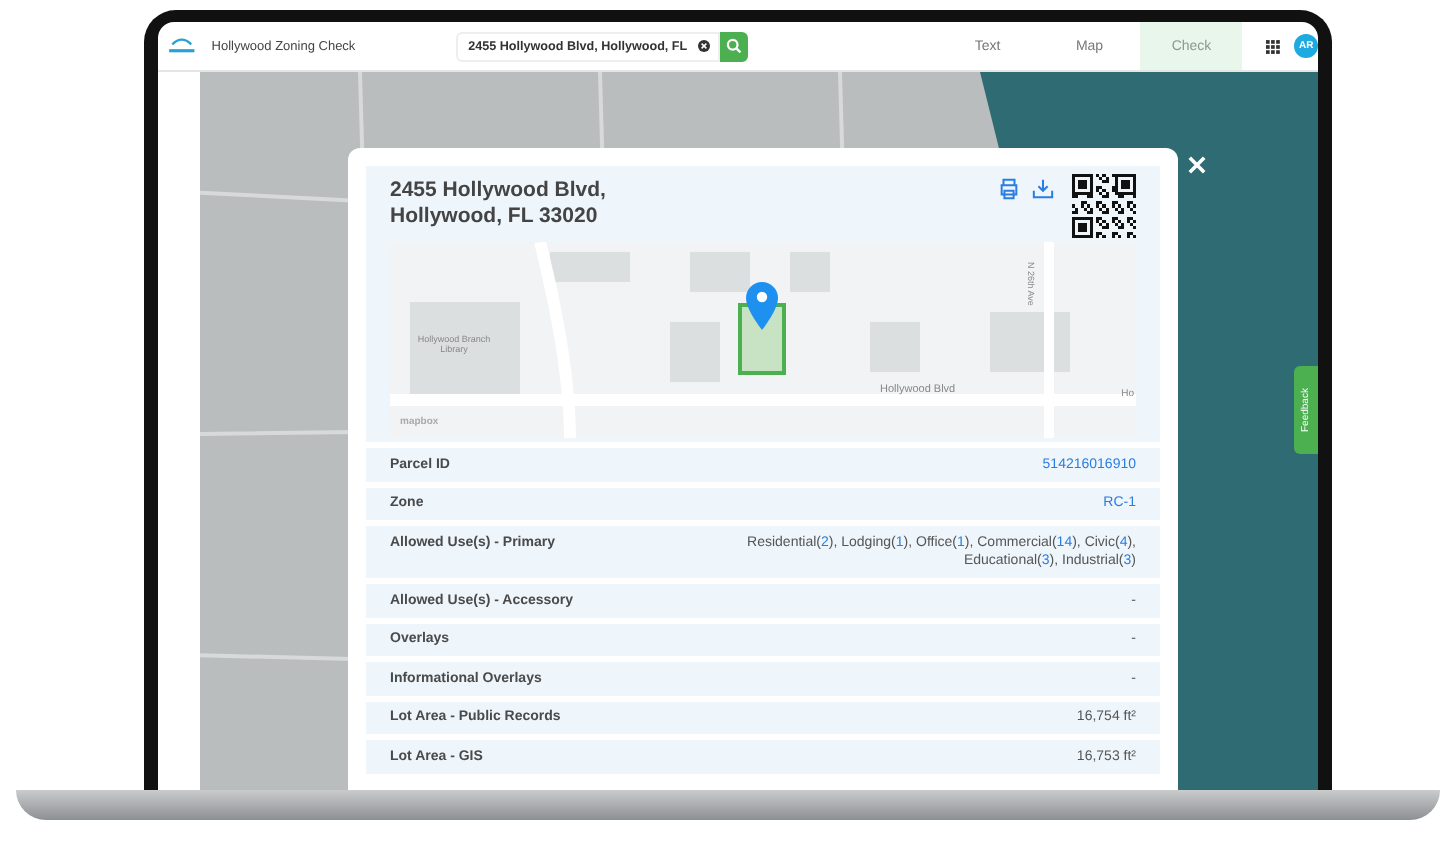 The width and height of the screenshot is (1454, 846). What do you see at coordinates (498, 204) in the screenshot?
I see `parcel-address: 2455 Hollywood Blvd, Hollywood, FL 33020` at bounding box center [498, 204].